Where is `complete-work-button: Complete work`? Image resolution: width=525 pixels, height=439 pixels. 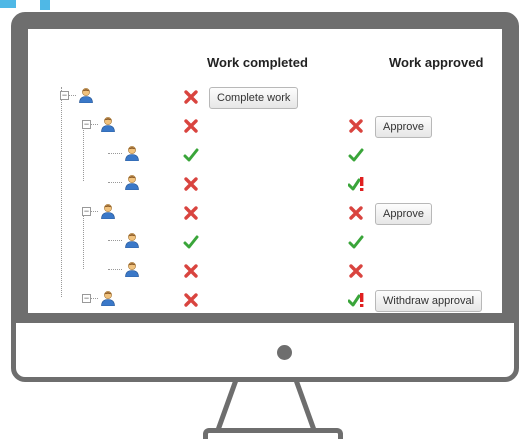 complete-work-button: Complete work is located at coordinates (254, 98).